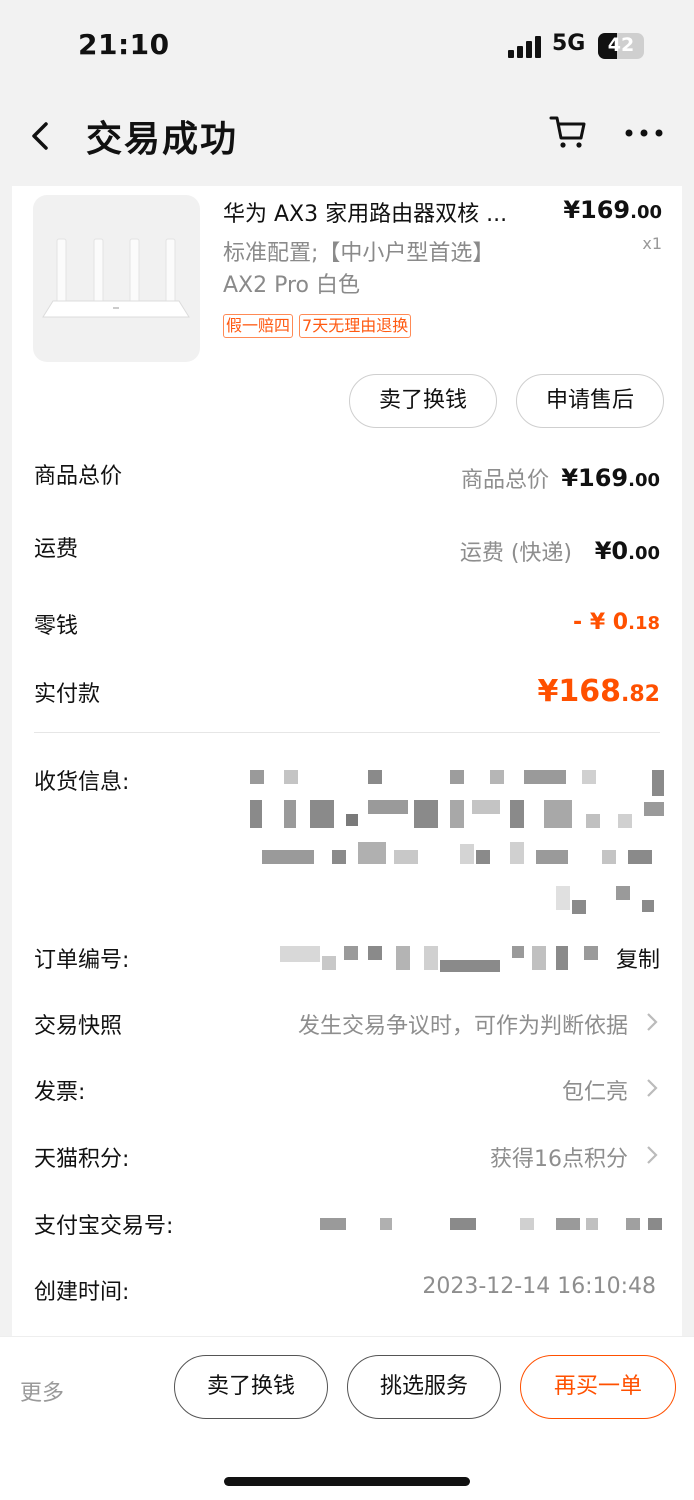 This screenshot has width=694, height=1500. Describe the element at coordinates (610, 478) in the screenshot. I see `goods-total-value: ¥169.00` at that location.